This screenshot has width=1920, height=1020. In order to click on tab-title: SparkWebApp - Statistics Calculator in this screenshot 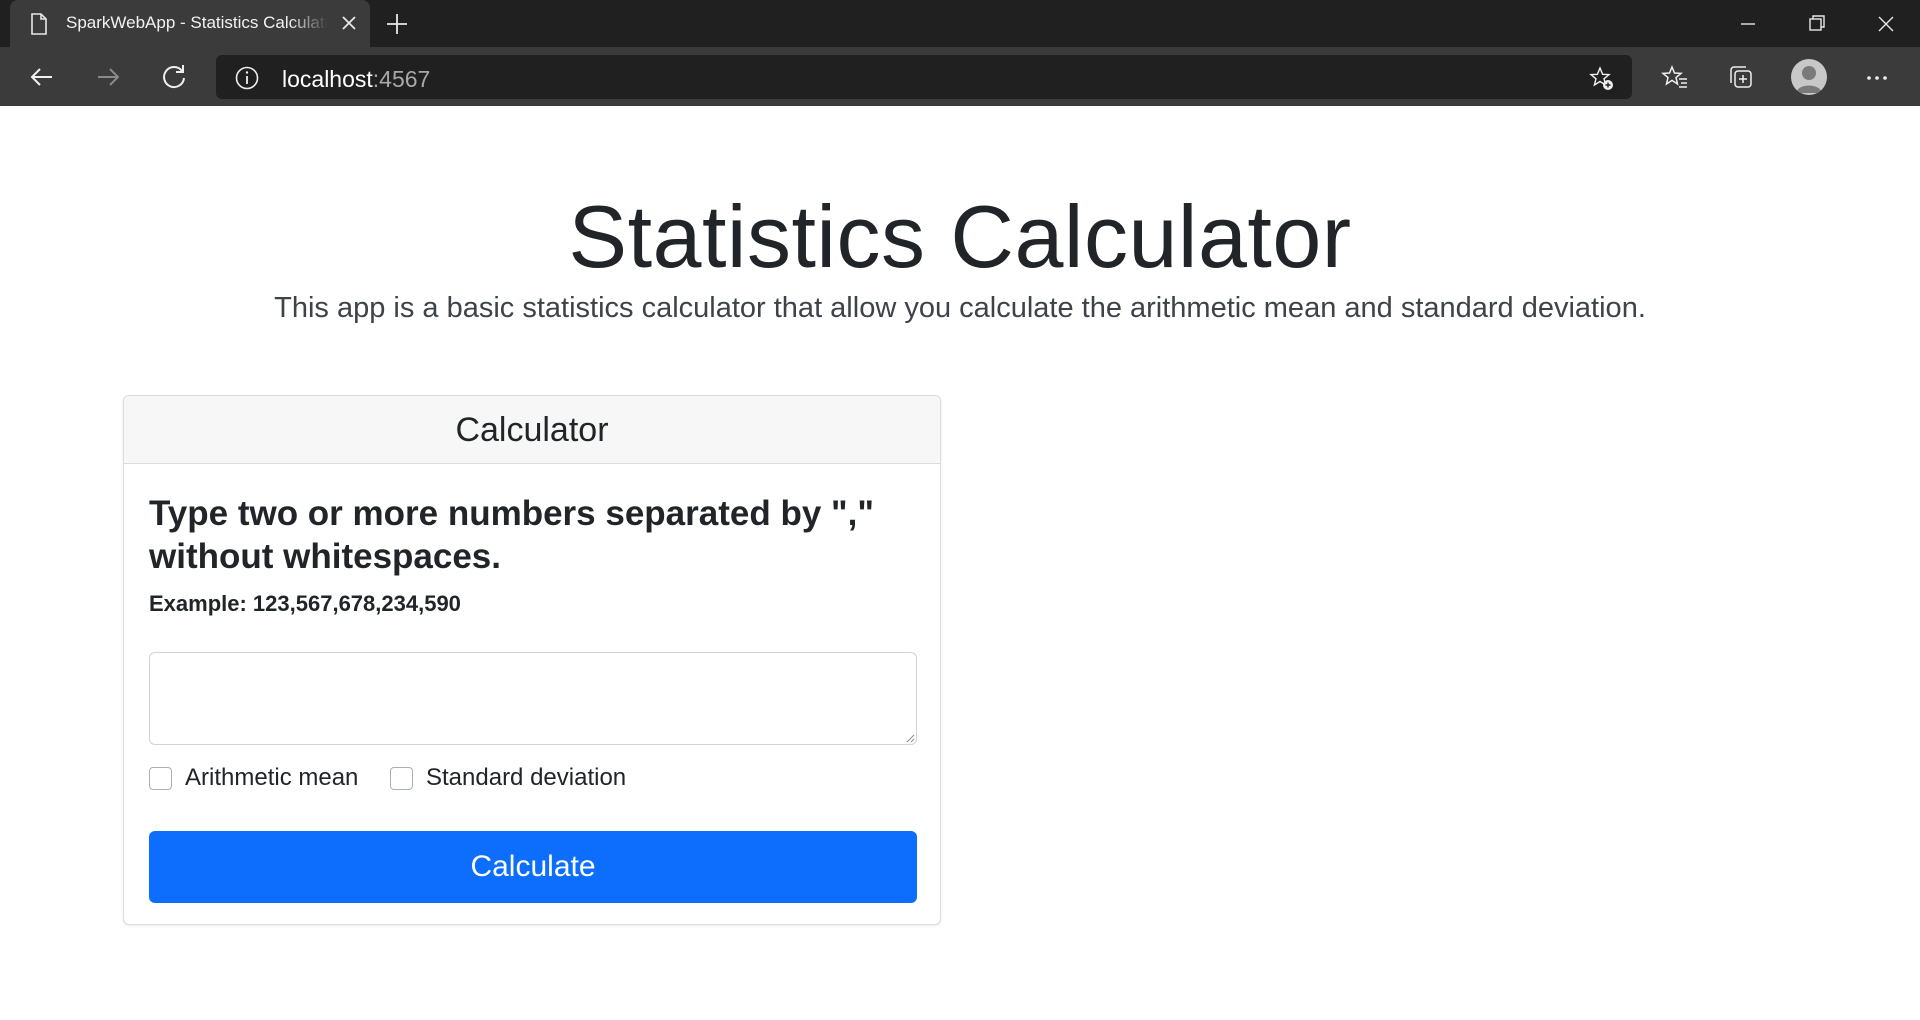, I will do `click(197, 22)`.